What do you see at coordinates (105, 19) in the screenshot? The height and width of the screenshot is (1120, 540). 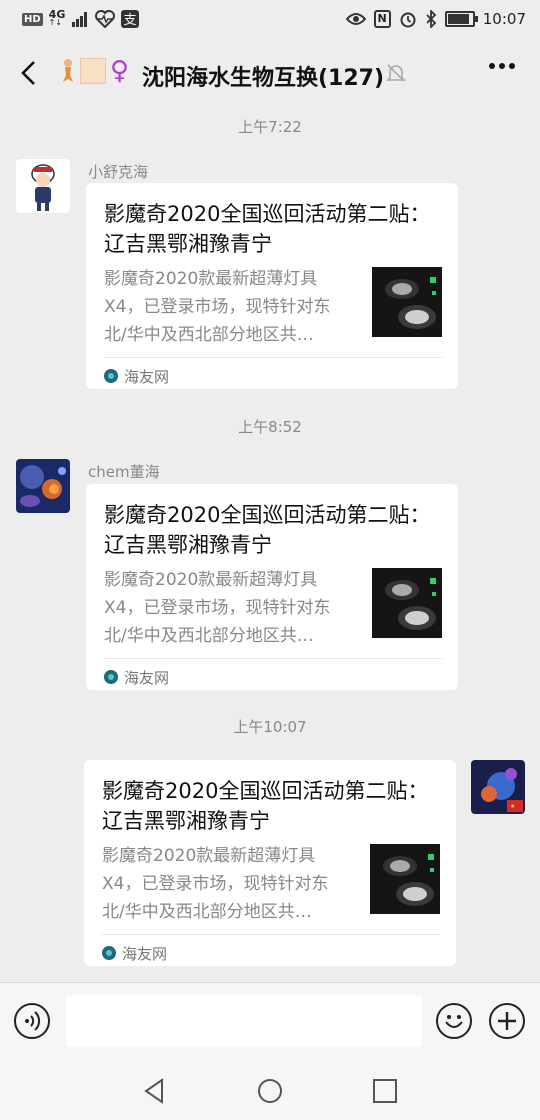 I see `health-heart-icon` at bounding box center [105, 19].